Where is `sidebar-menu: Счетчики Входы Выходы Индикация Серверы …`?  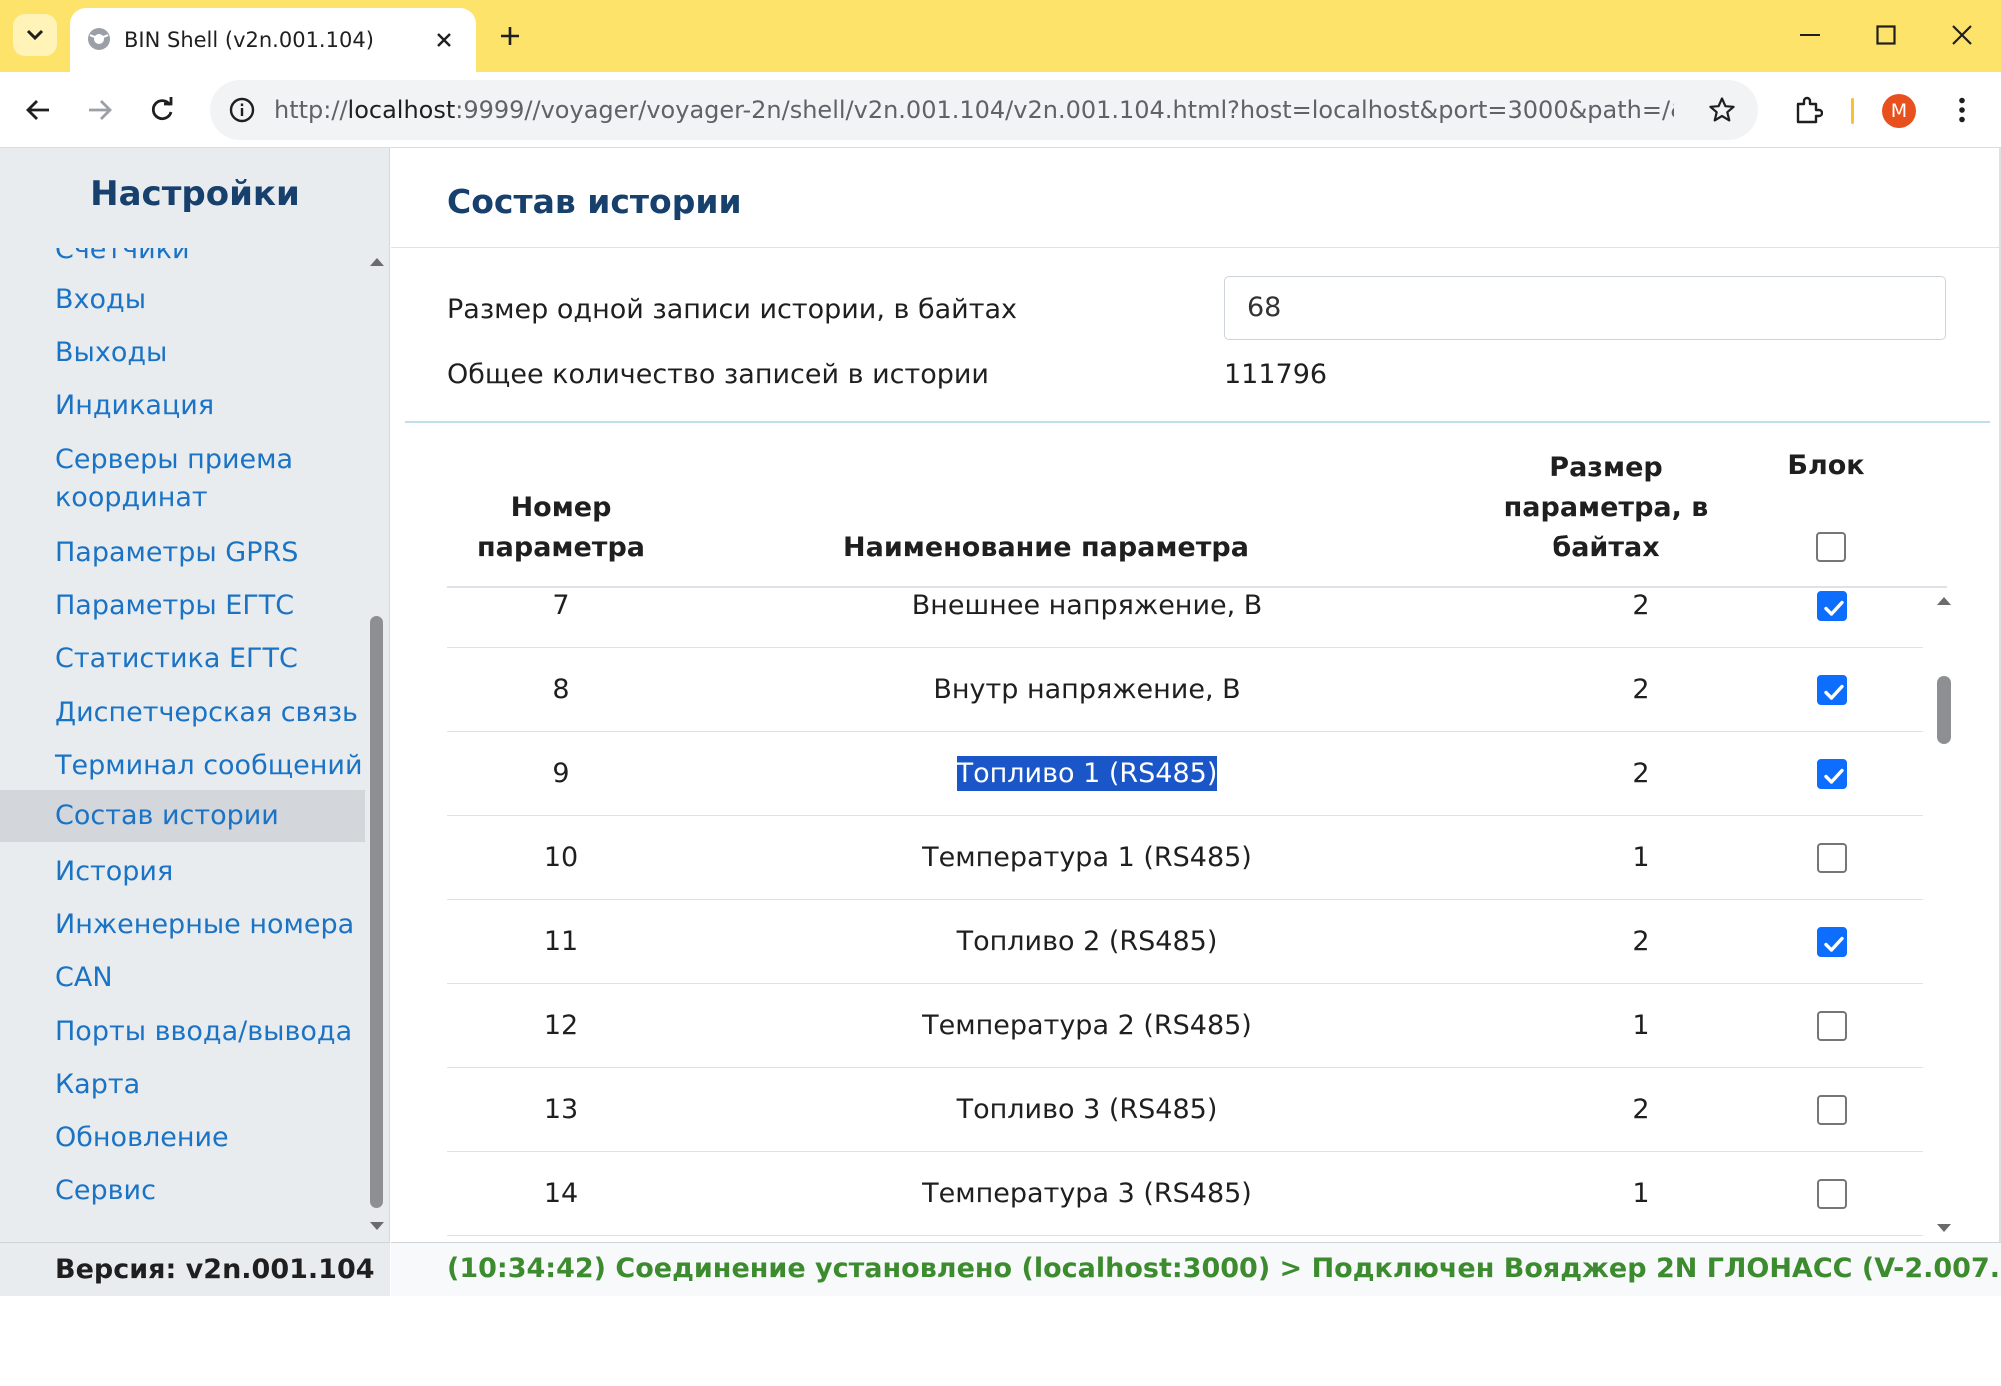 sidebar-menu: Счетчики Входы Выходы Индикация Серверы … is located at coordinates (182, 743).